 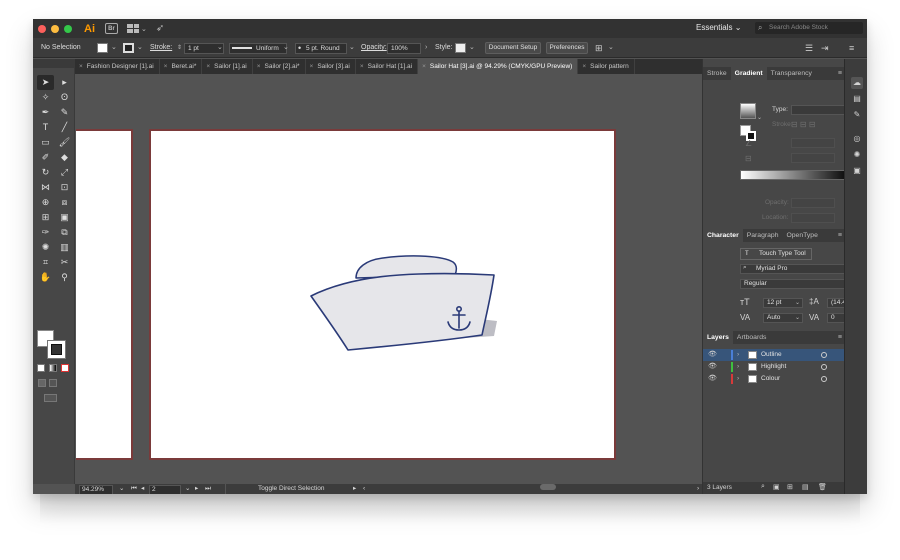 I want to click on horizontal-scroll-thumb, so click(x=548, y=487).